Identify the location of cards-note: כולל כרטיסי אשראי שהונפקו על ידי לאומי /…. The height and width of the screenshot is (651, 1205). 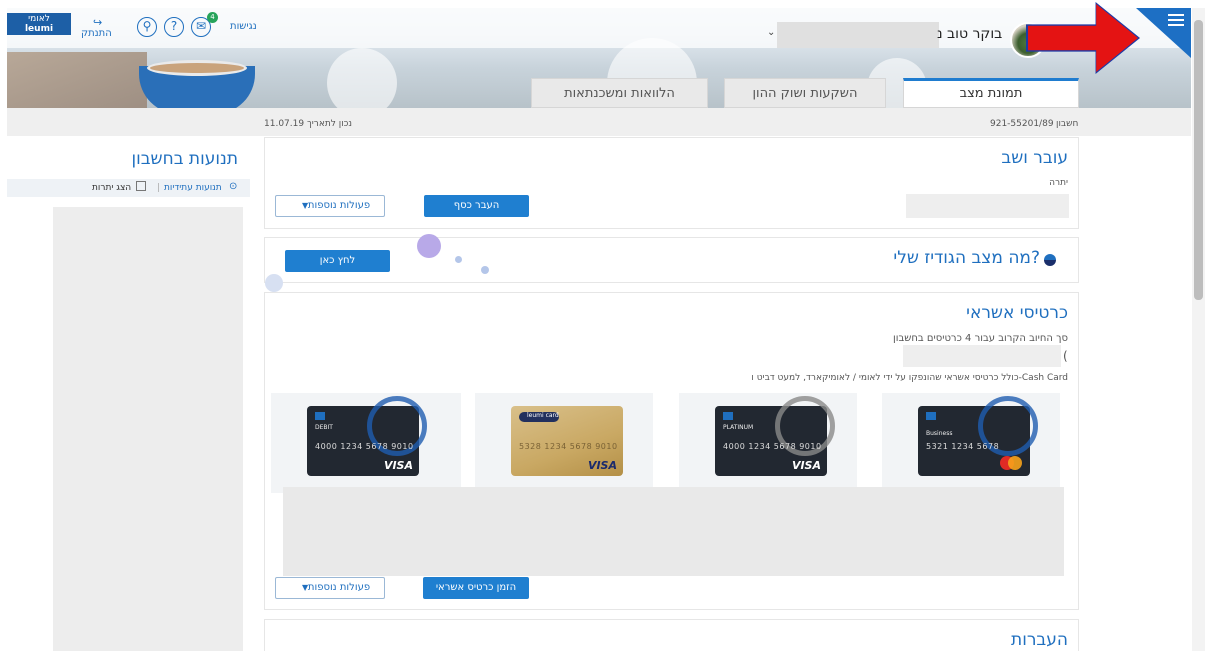
(909, 378).